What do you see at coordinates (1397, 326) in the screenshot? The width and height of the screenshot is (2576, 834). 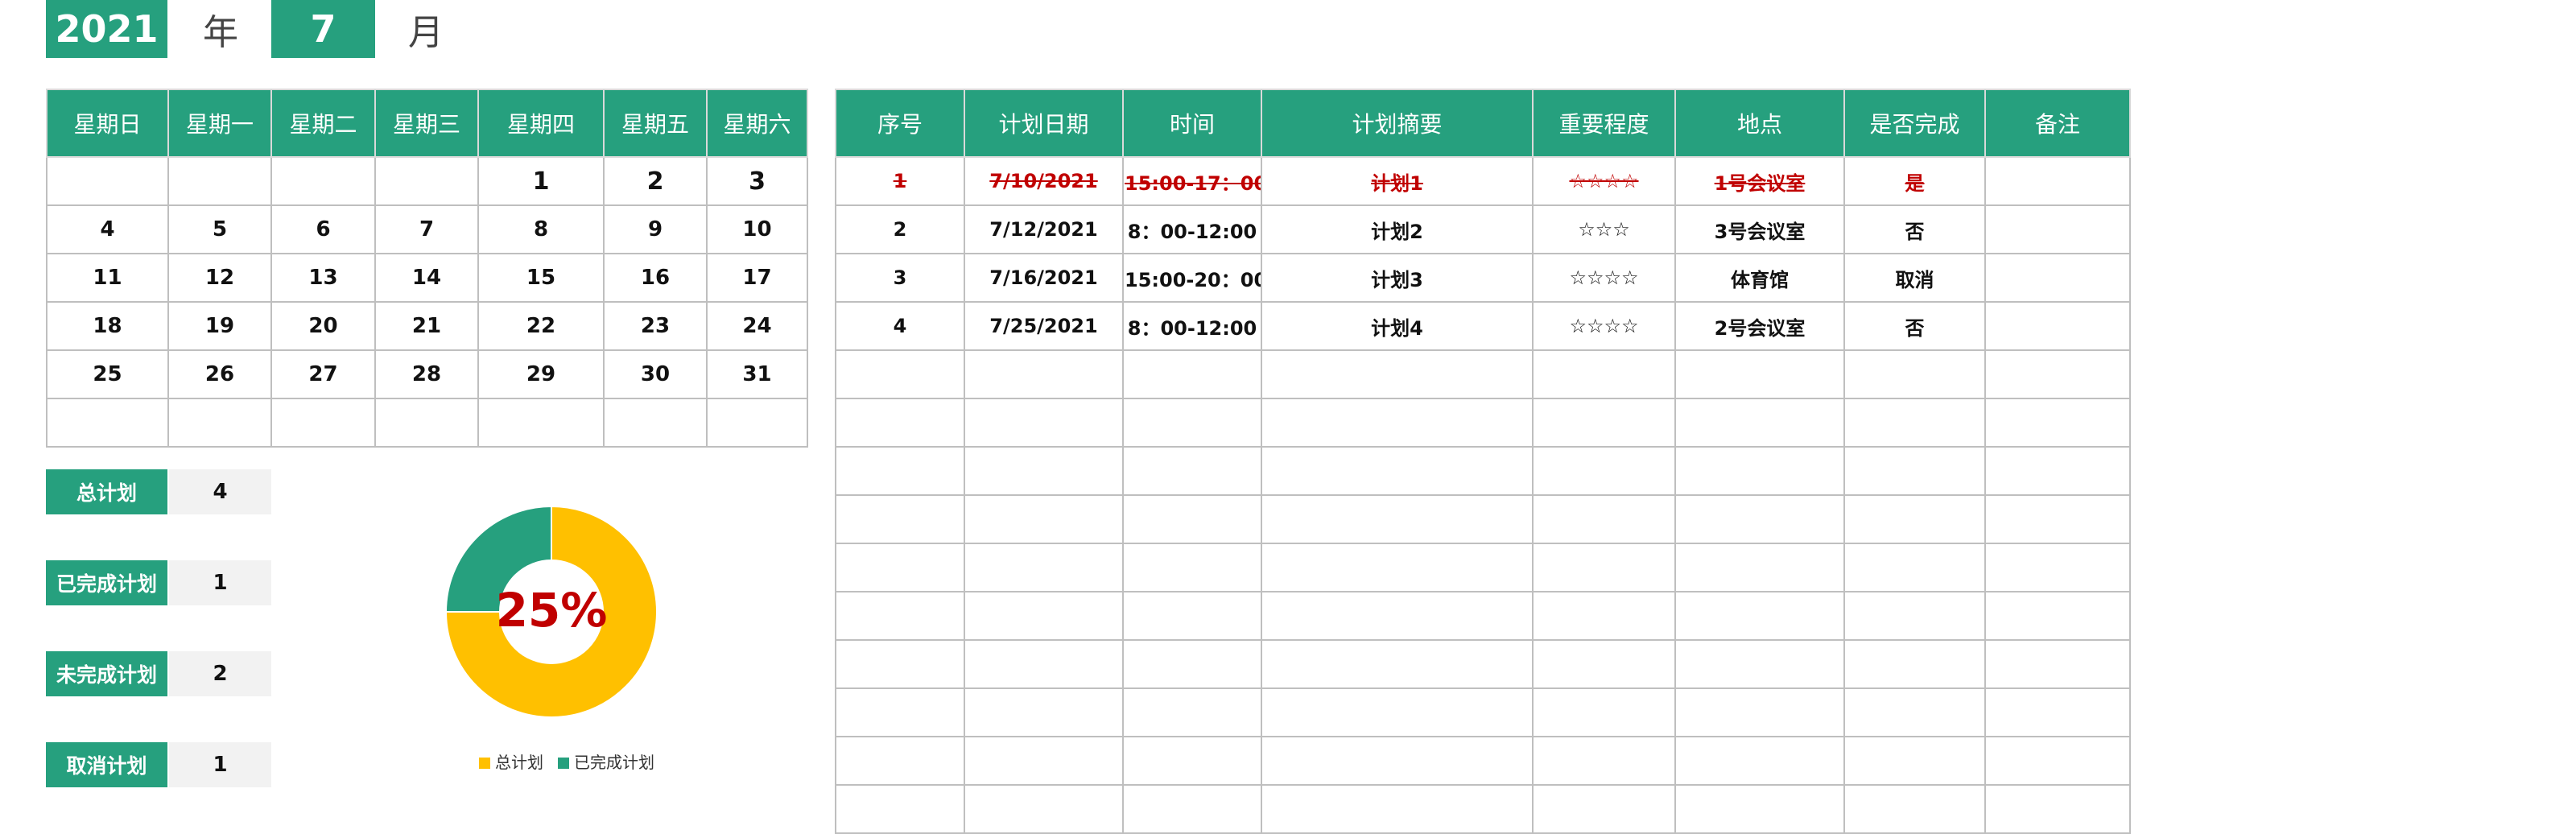 I see `plan-cell-summary: 计划4` at bounding box center [1397, 326].